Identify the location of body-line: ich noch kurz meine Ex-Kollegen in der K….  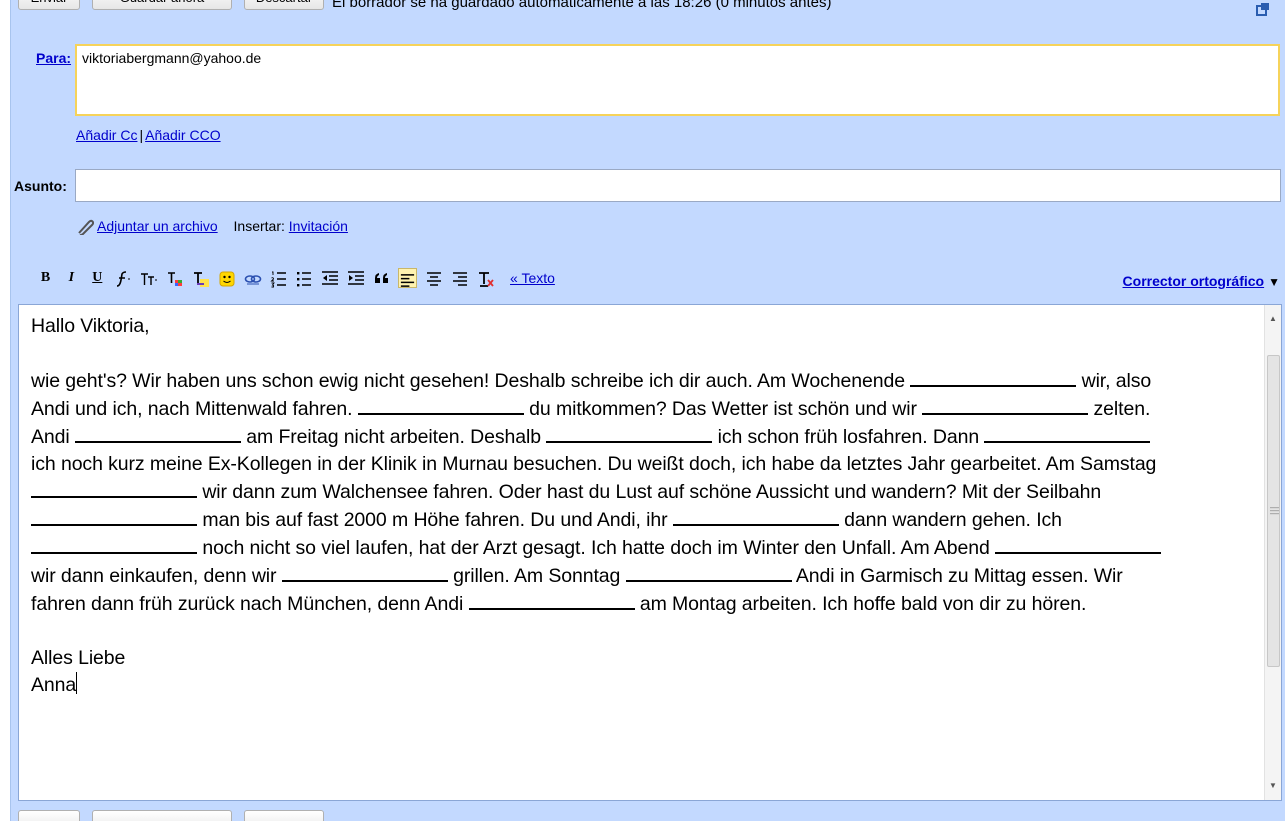
(594, 464).